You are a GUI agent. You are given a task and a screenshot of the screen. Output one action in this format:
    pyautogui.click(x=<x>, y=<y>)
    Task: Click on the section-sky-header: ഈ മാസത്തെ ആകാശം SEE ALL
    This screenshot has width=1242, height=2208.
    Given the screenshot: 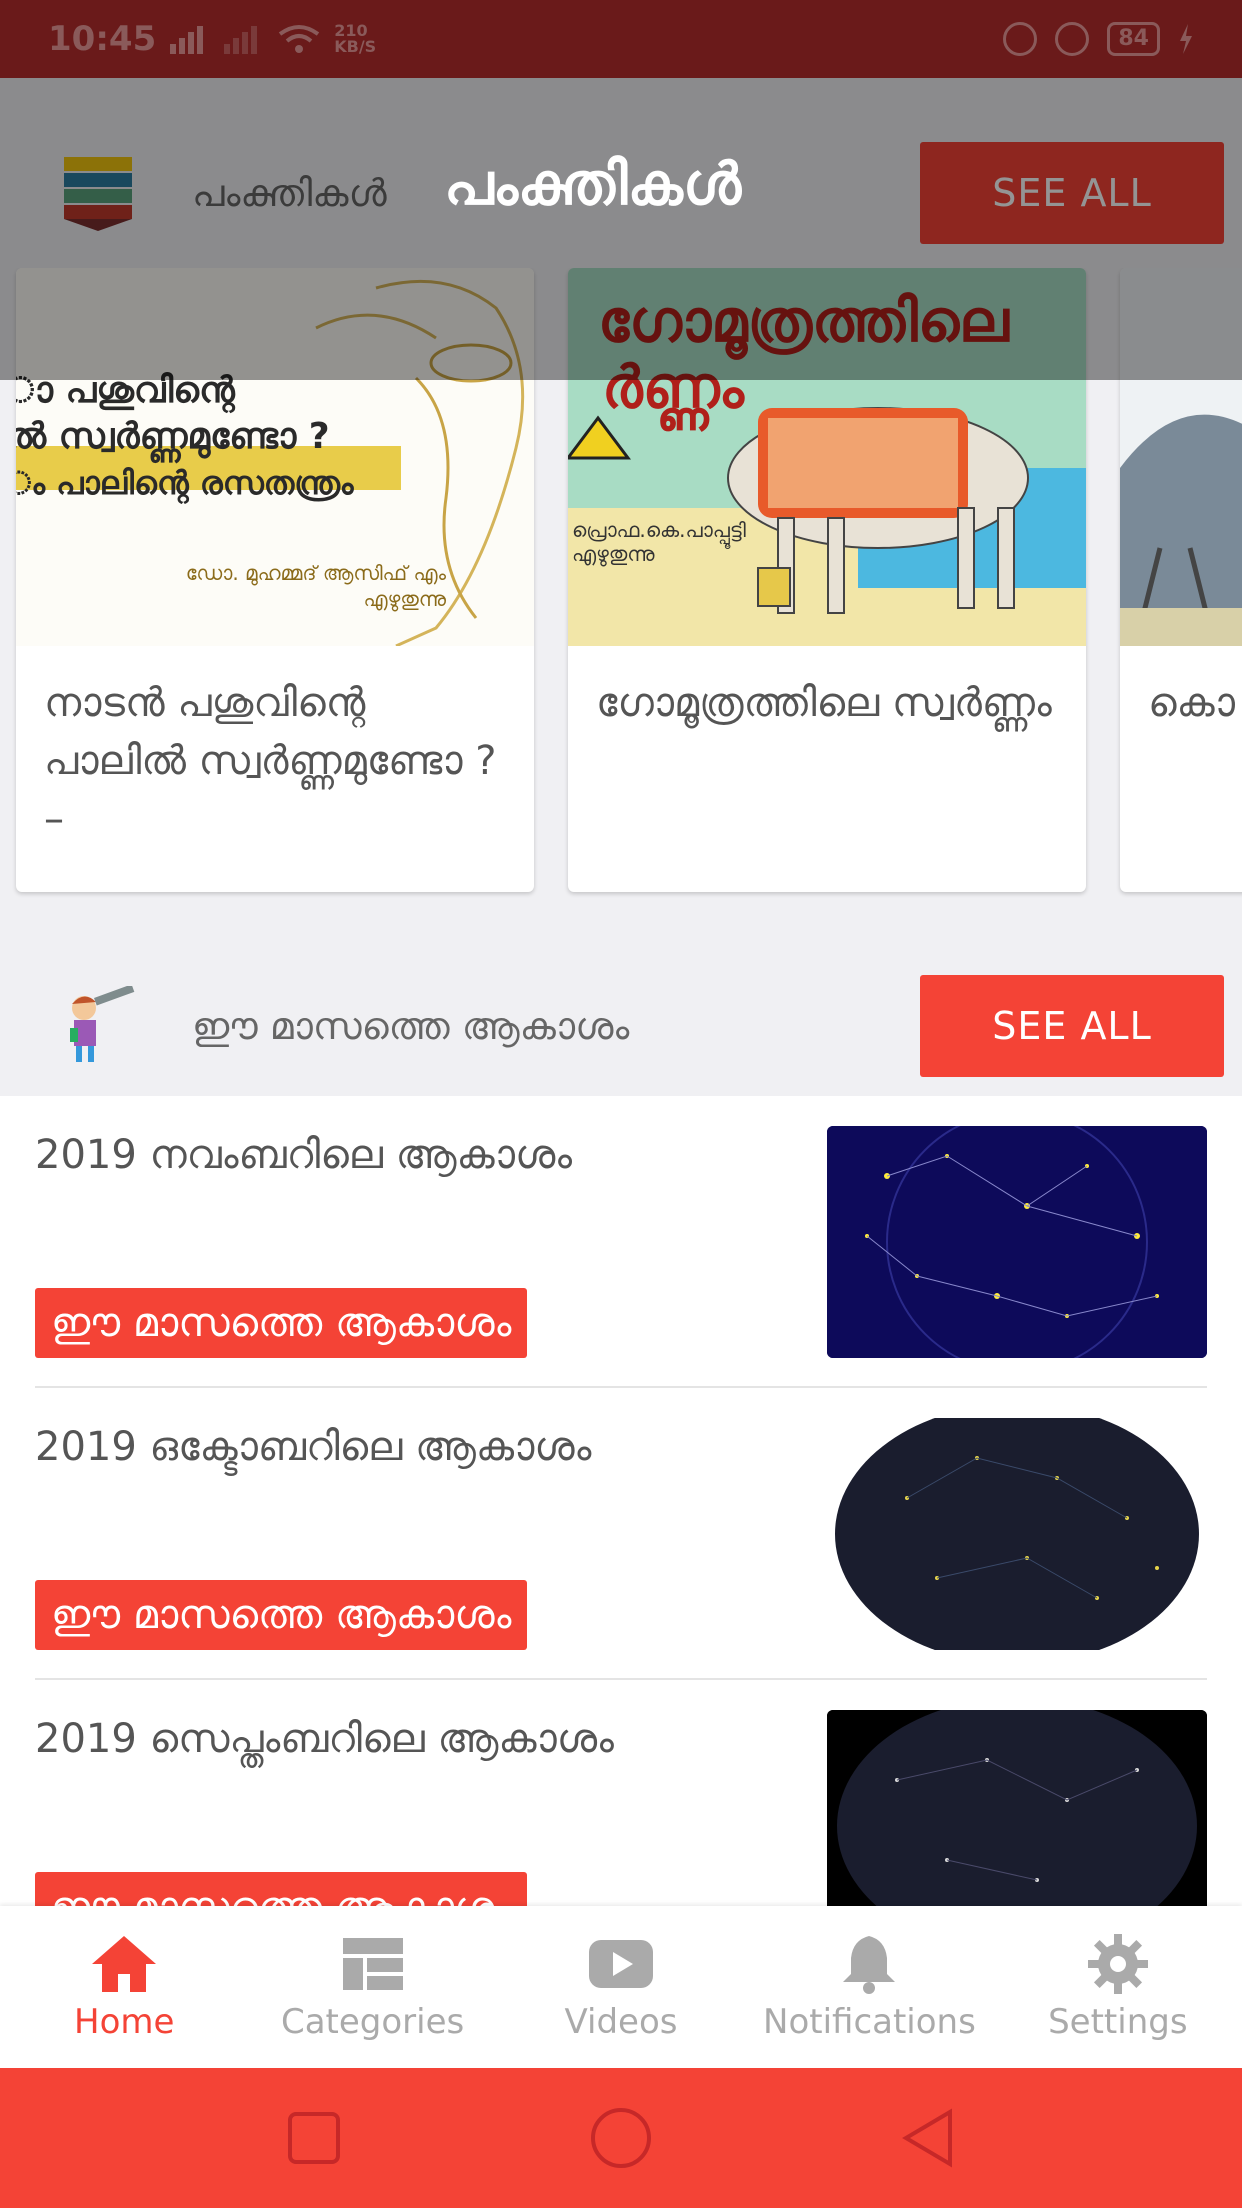 What is the action you would take?
    pyautogui.click(x=621, y=1026)
    